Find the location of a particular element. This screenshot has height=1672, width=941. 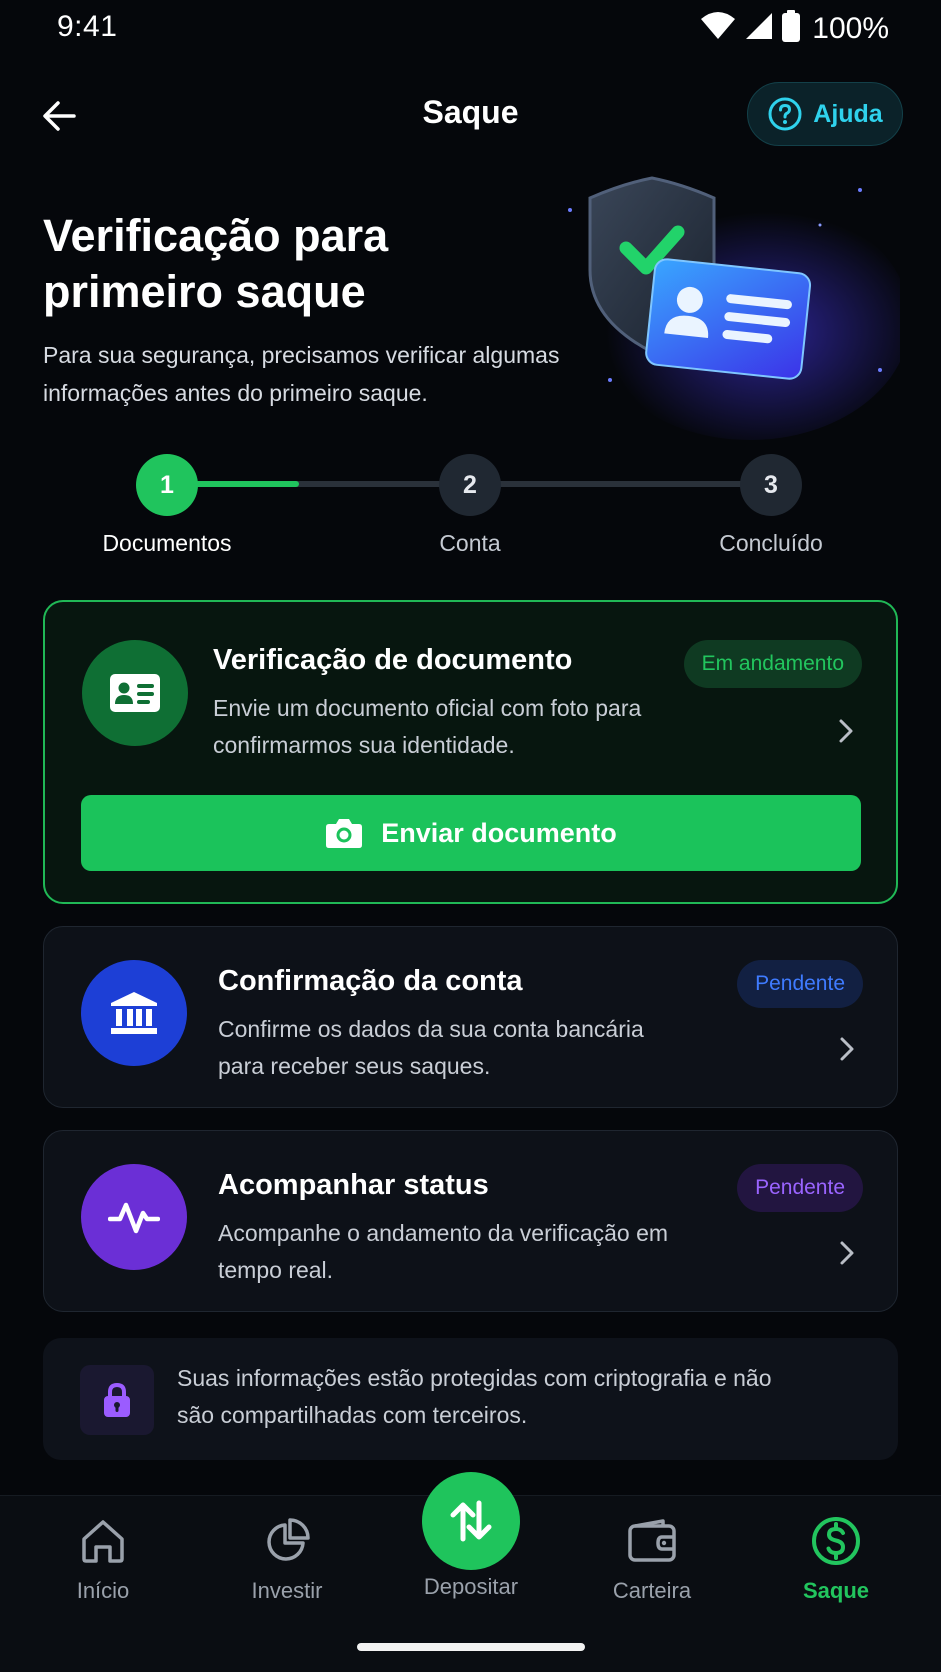

send-document-button: Enviar documento is located at coordinates (471, 833).